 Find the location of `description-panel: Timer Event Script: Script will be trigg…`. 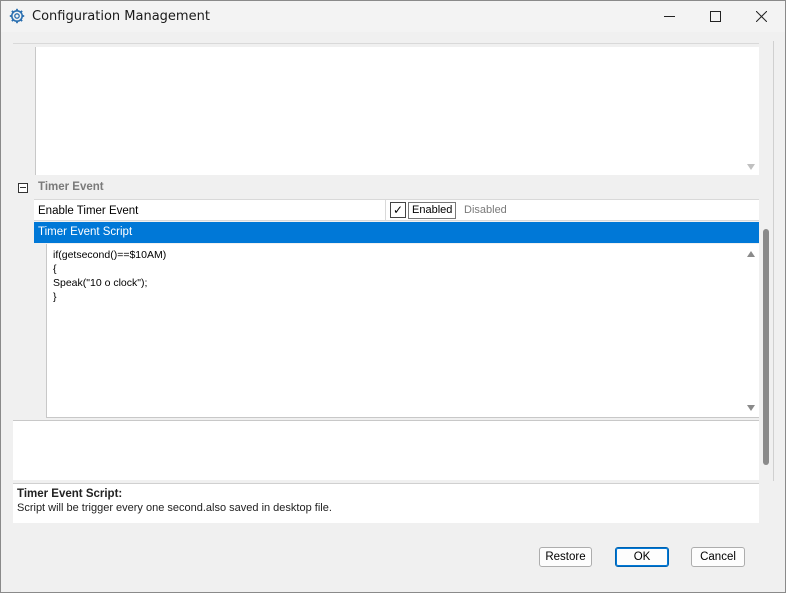

description-panel: Timer Event Script: Script will be trigg… is located at coordinates (386, 503).